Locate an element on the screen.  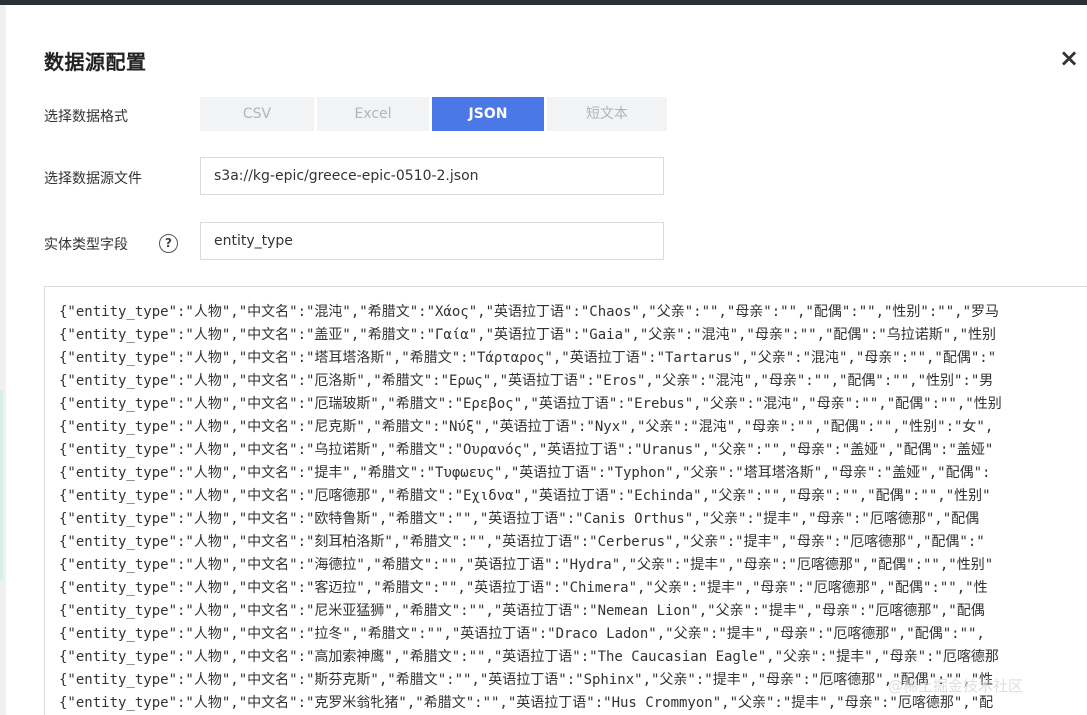
file-label: 选择数据源文件 is located at coordinates (93, 179).